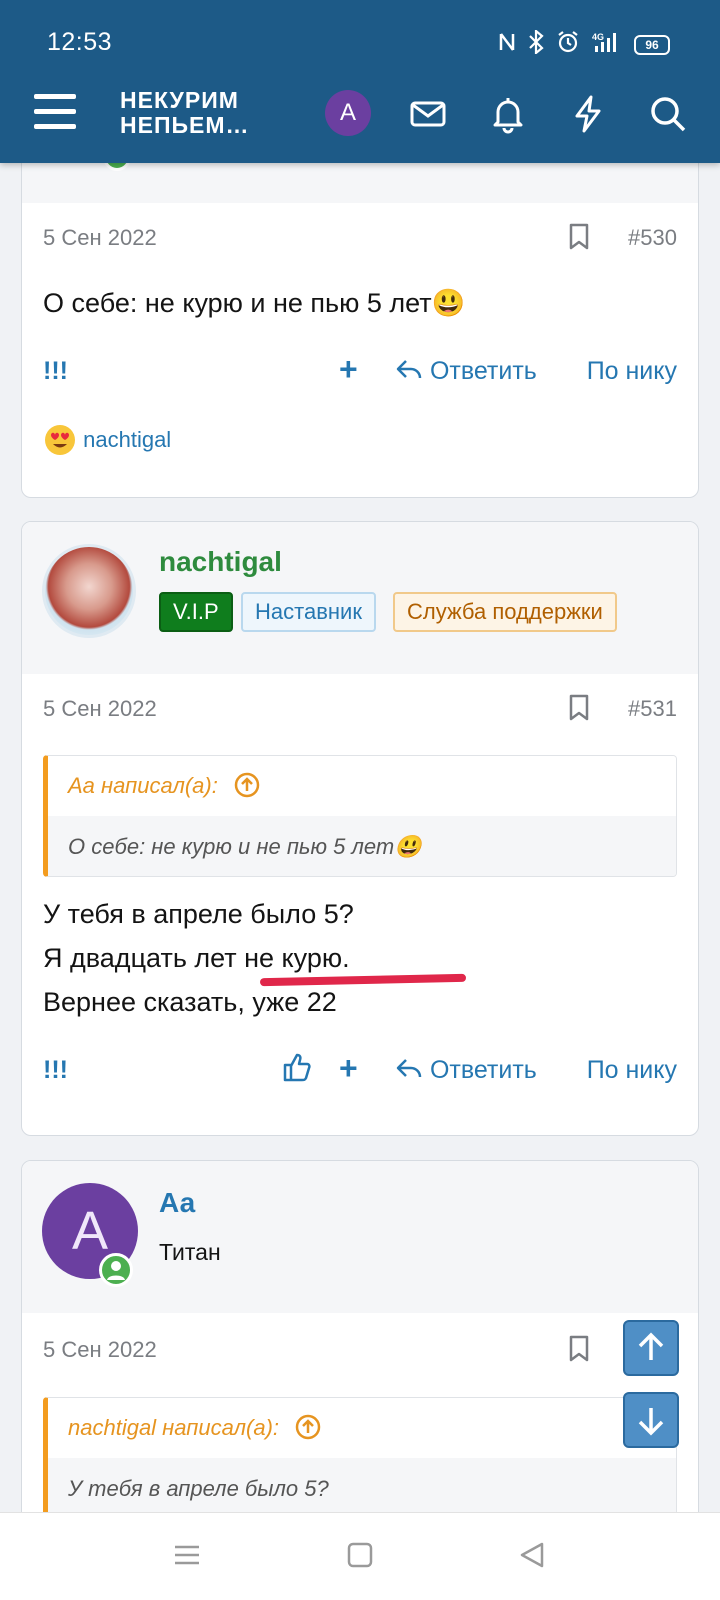 The width and height of the screenshot is (720, 1600). I want to click on vip-badge: V.I.P, so click(196, 612).